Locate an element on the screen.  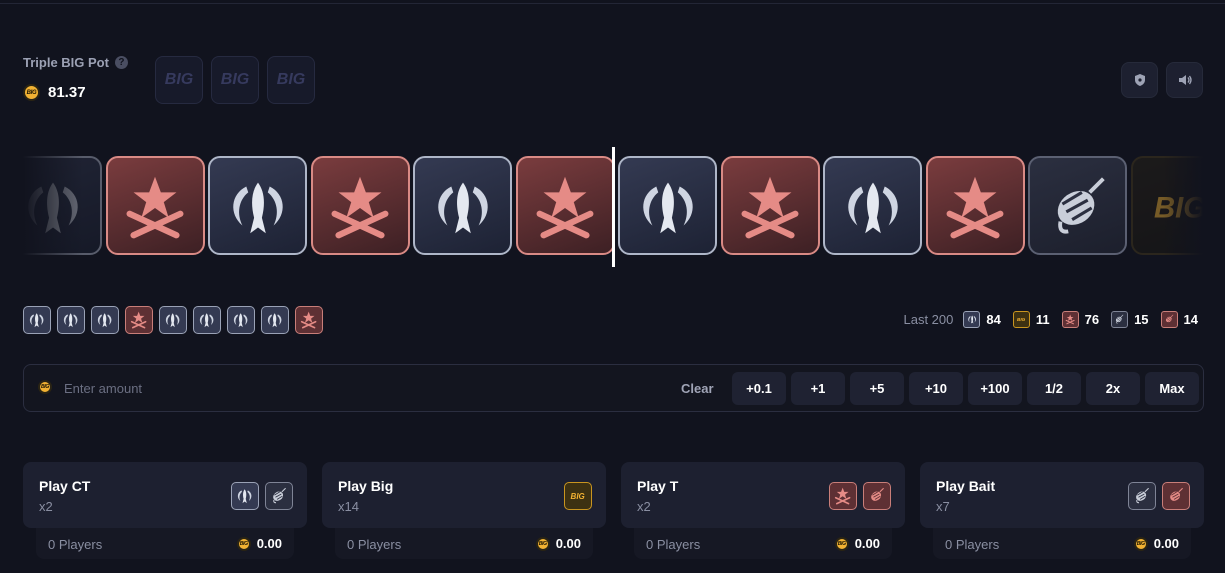
card-multiplier: x14 is located at coordinates (348, 506).